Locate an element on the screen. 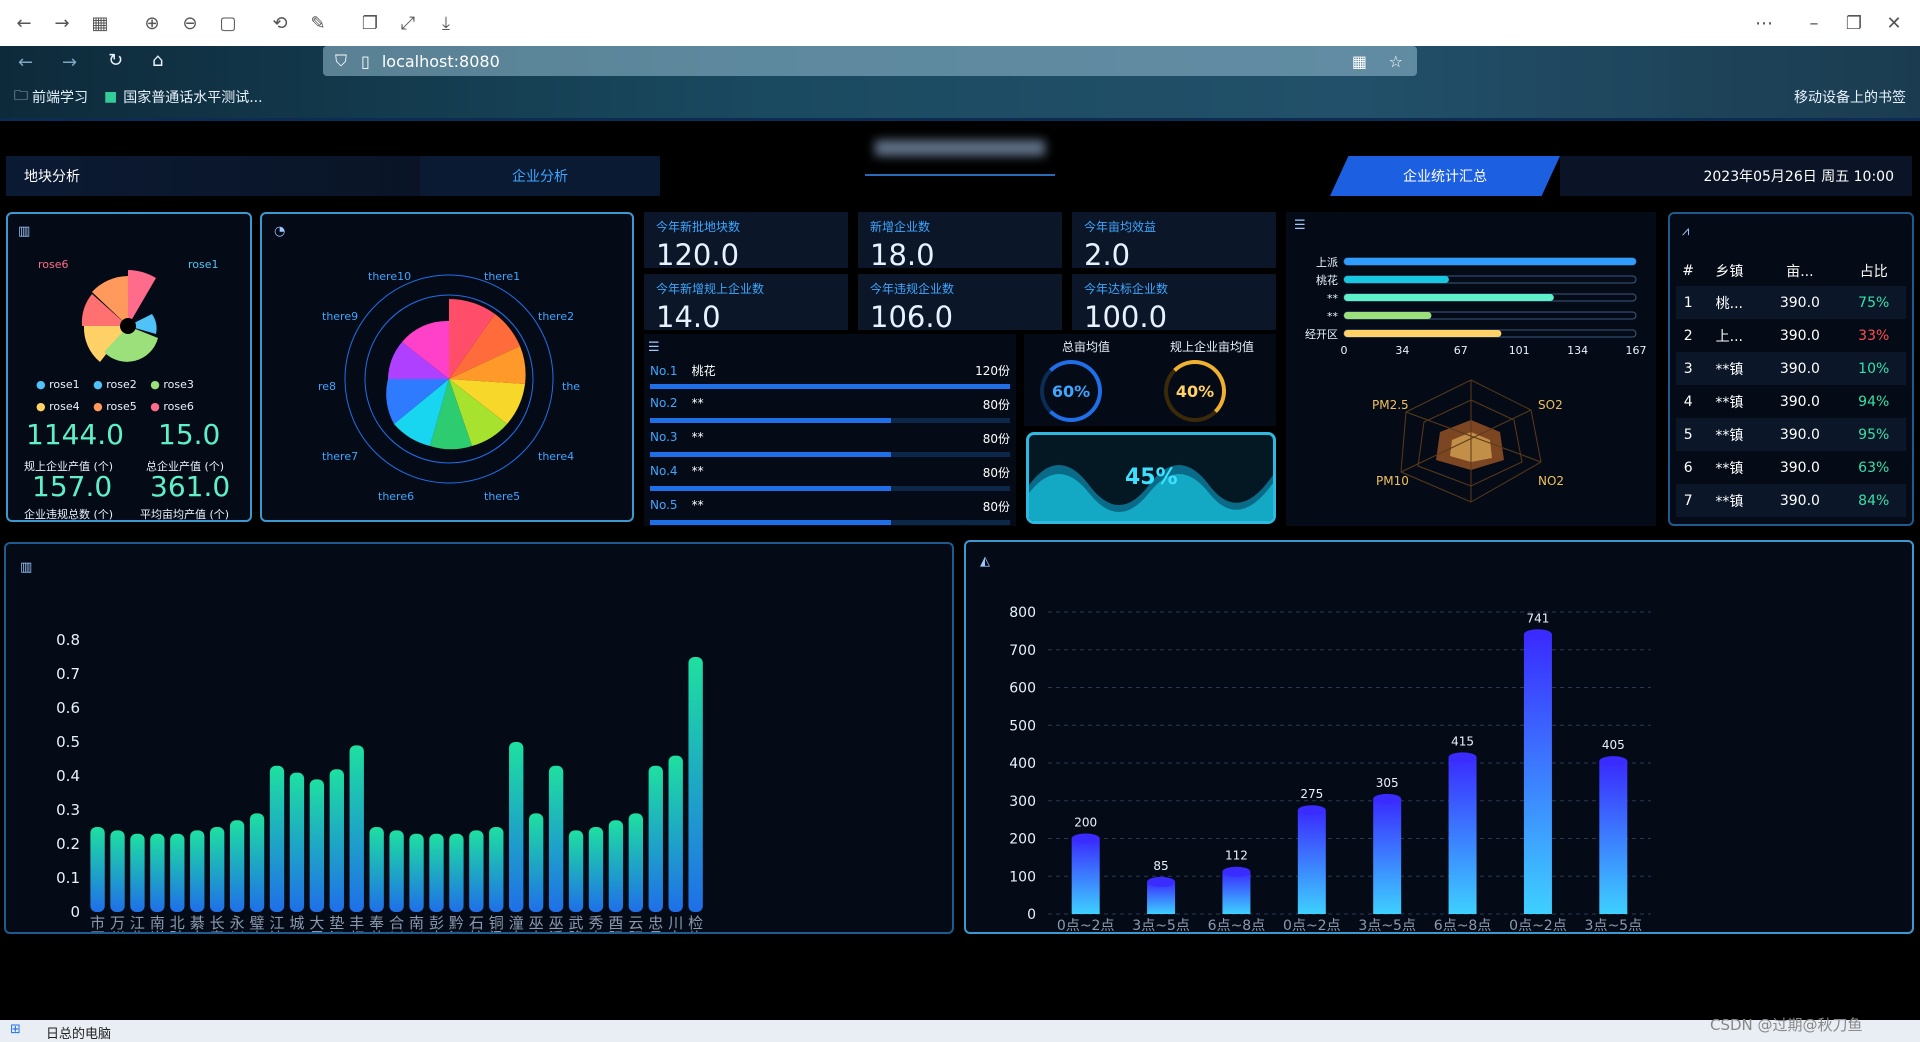  y-tick: 0.1 is located at coordinates (68, 878).